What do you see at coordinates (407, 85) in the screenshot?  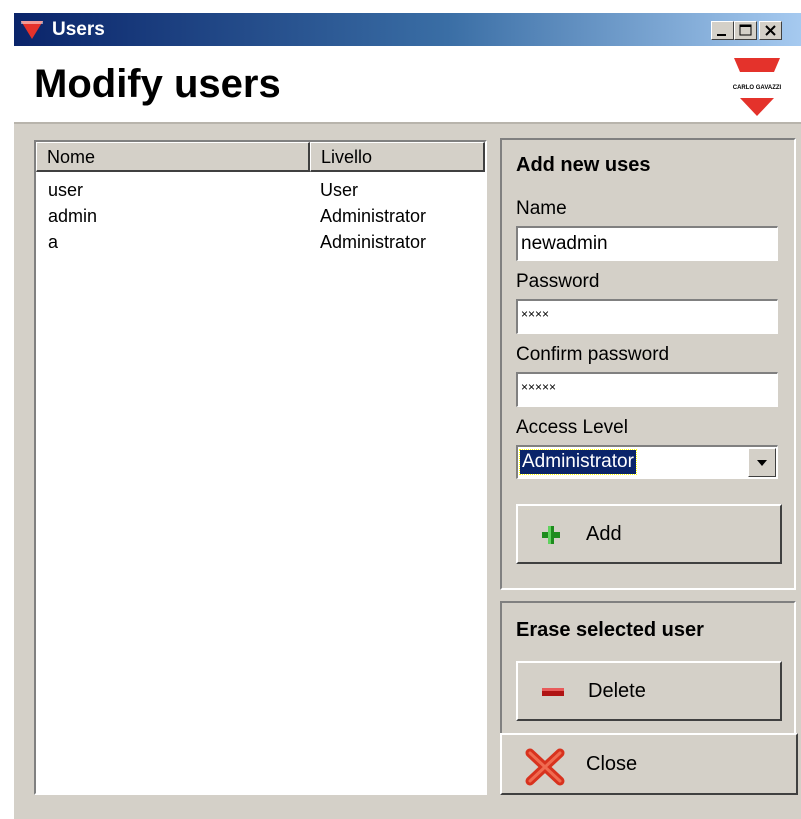 I see `page-header: Modify users CARLO GAVAZZI` at bounding box center [407, 85].